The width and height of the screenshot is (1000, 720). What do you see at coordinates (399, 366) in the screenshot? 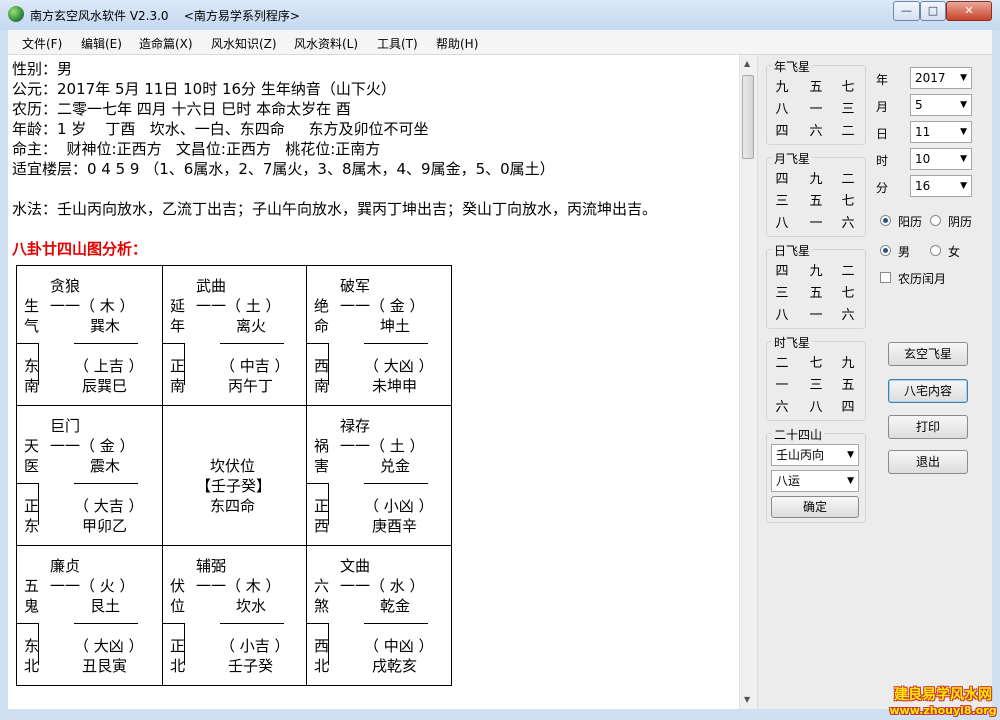
I see `cell-luck: （ 大凶 ）` at bounding box center [399, 366].